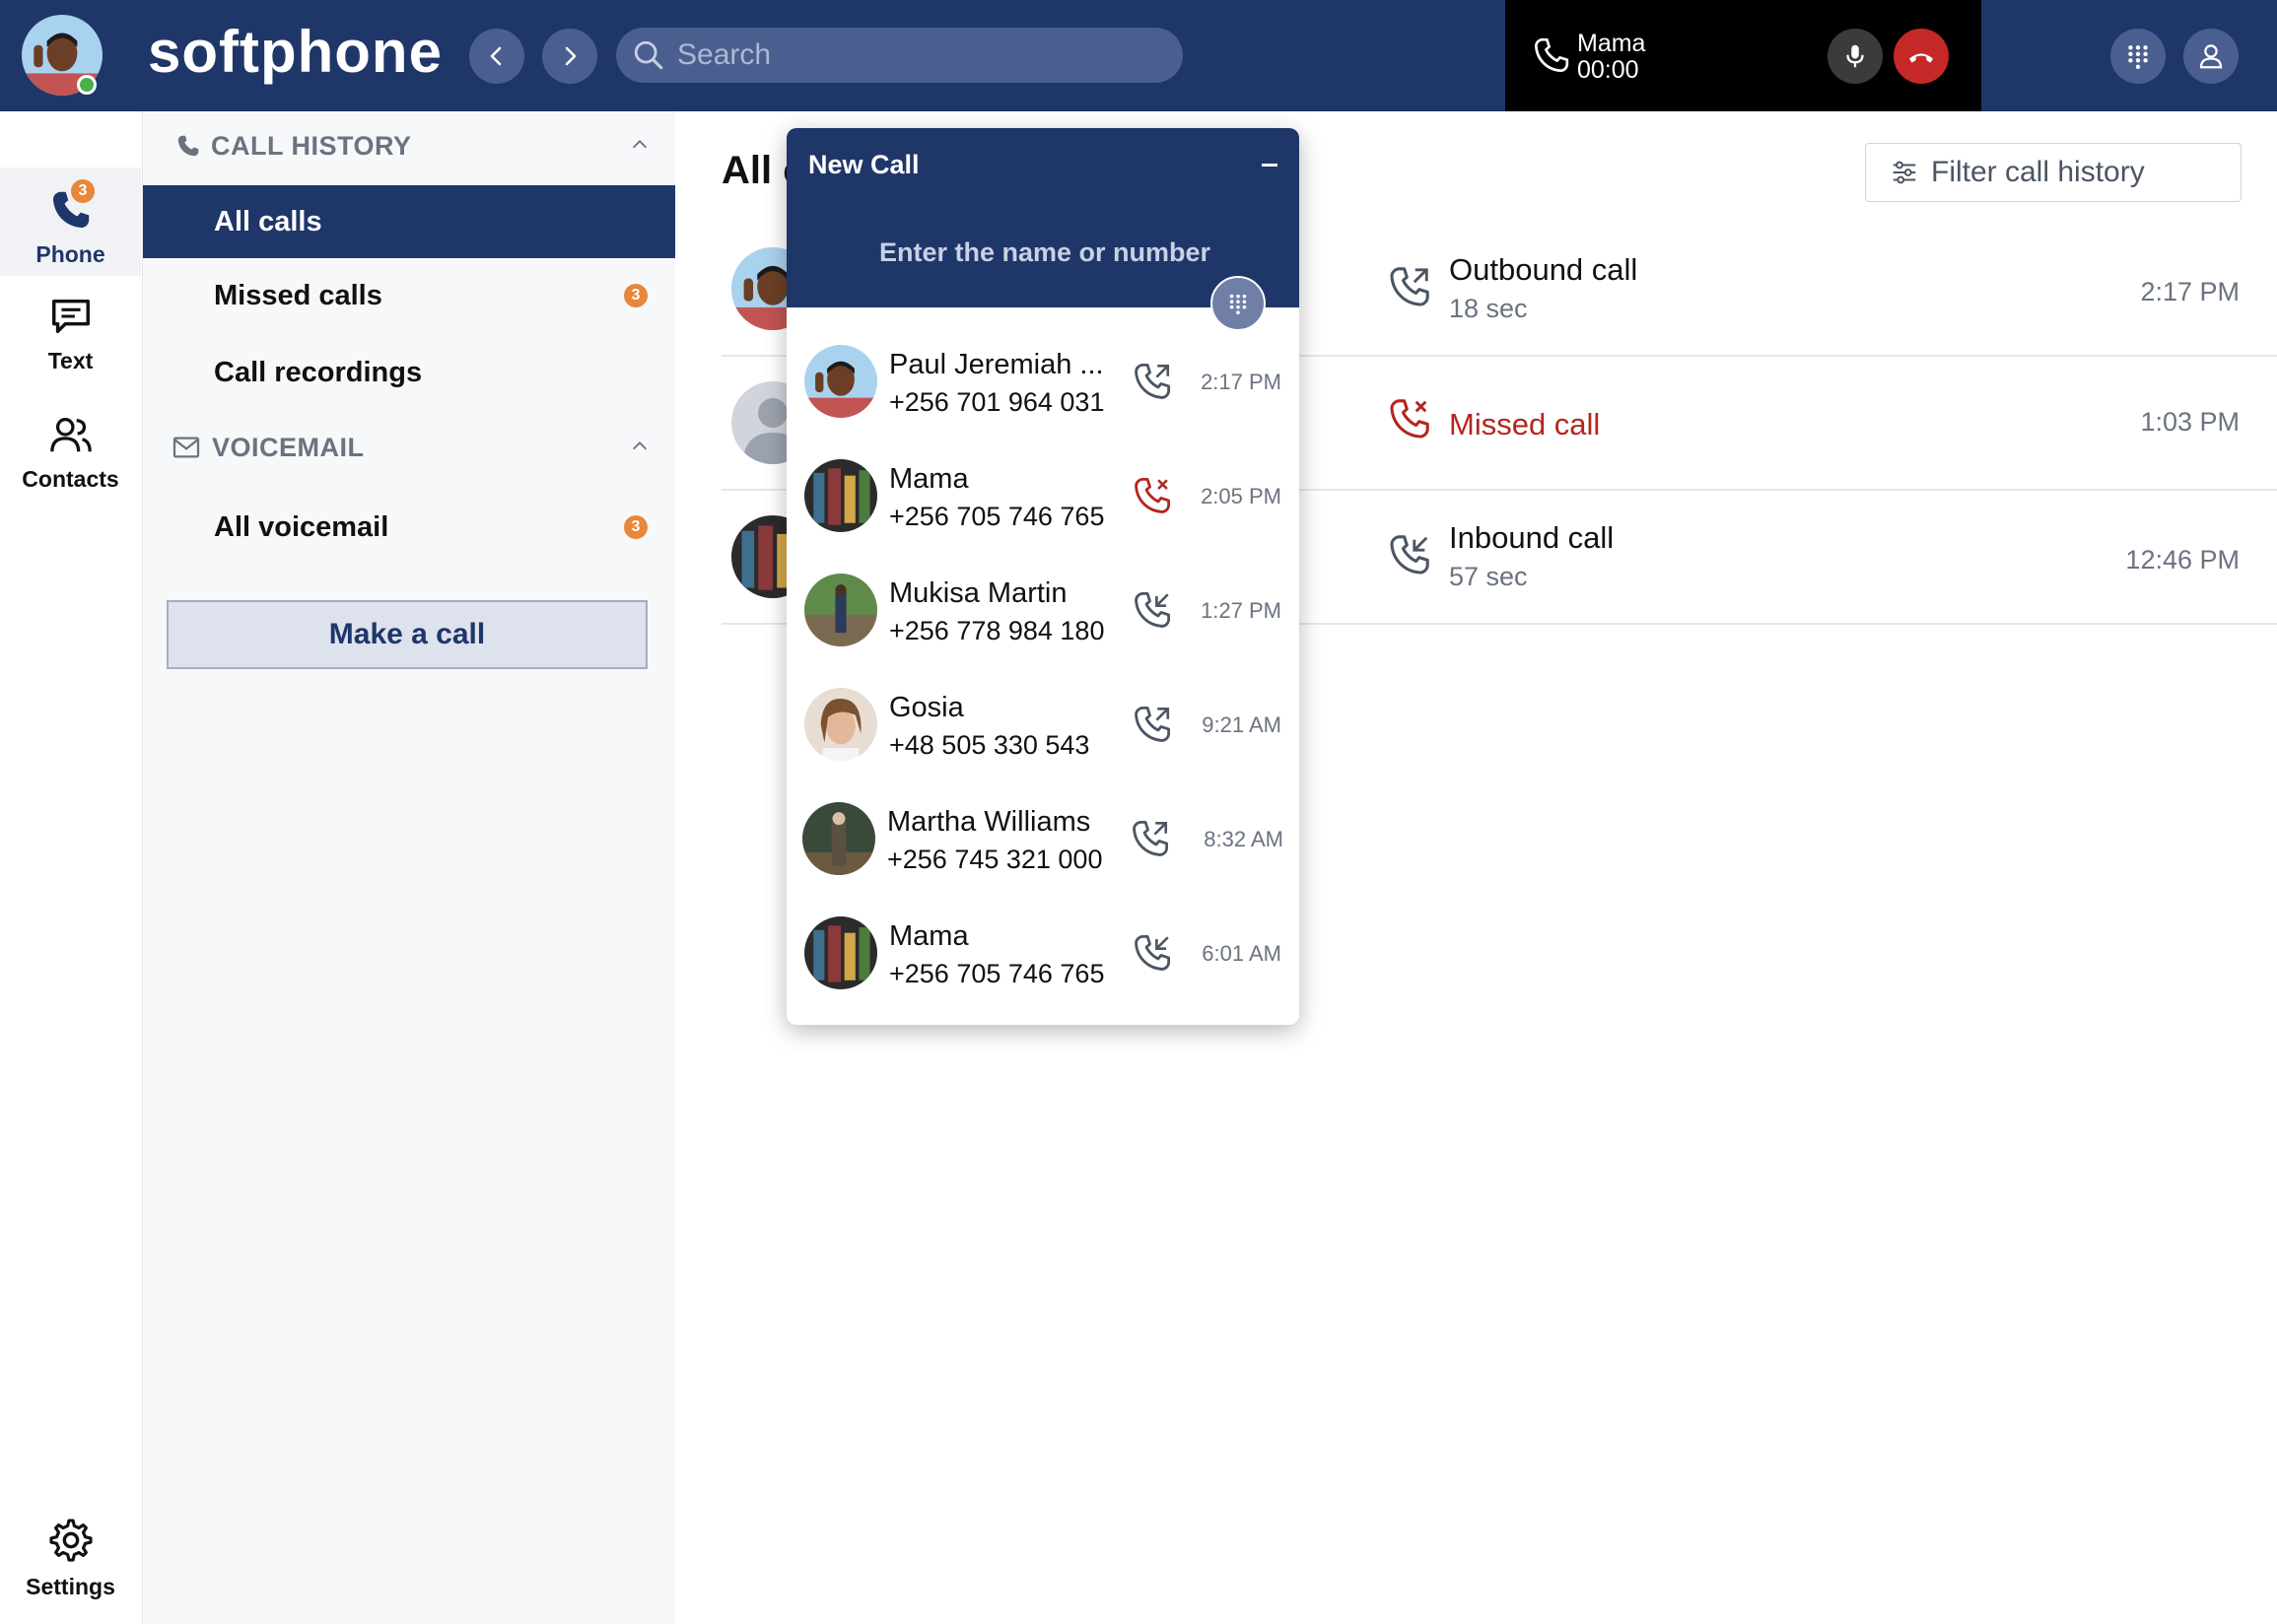  I want to click on sidebar-item-call-recordings: Call recordings, so click(409, 373).